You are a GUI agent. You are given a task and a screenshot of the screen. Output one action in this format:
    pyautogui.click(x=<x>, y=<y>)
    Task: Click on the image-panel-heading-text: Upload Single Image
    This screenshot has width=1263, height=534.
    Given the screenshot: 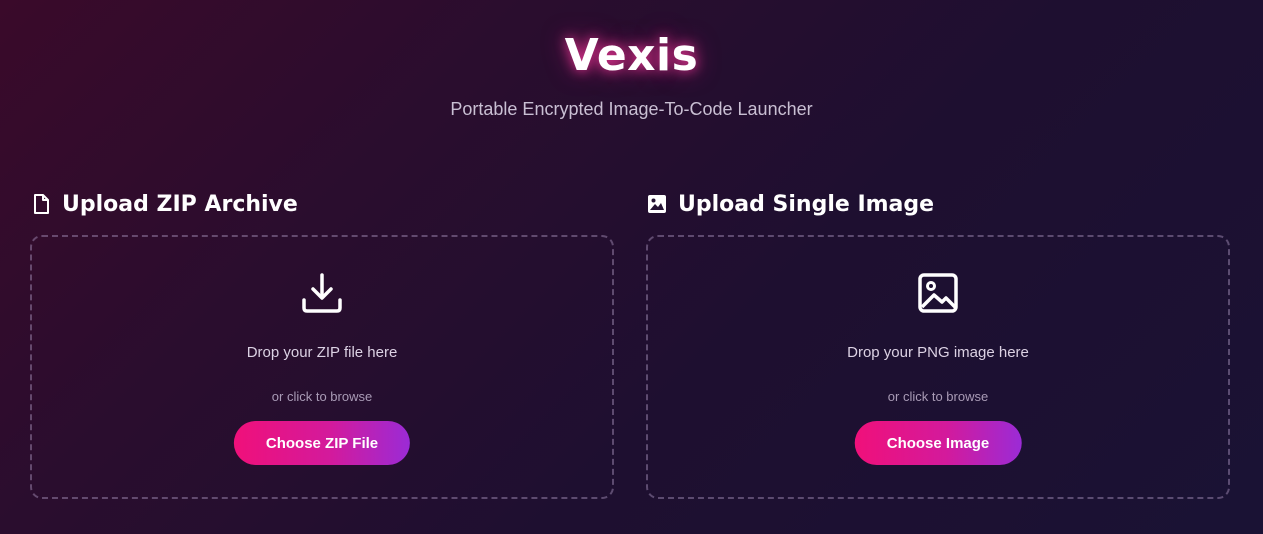 What is the action you would take?
    pyautogui.click(x=806, y=204)
    